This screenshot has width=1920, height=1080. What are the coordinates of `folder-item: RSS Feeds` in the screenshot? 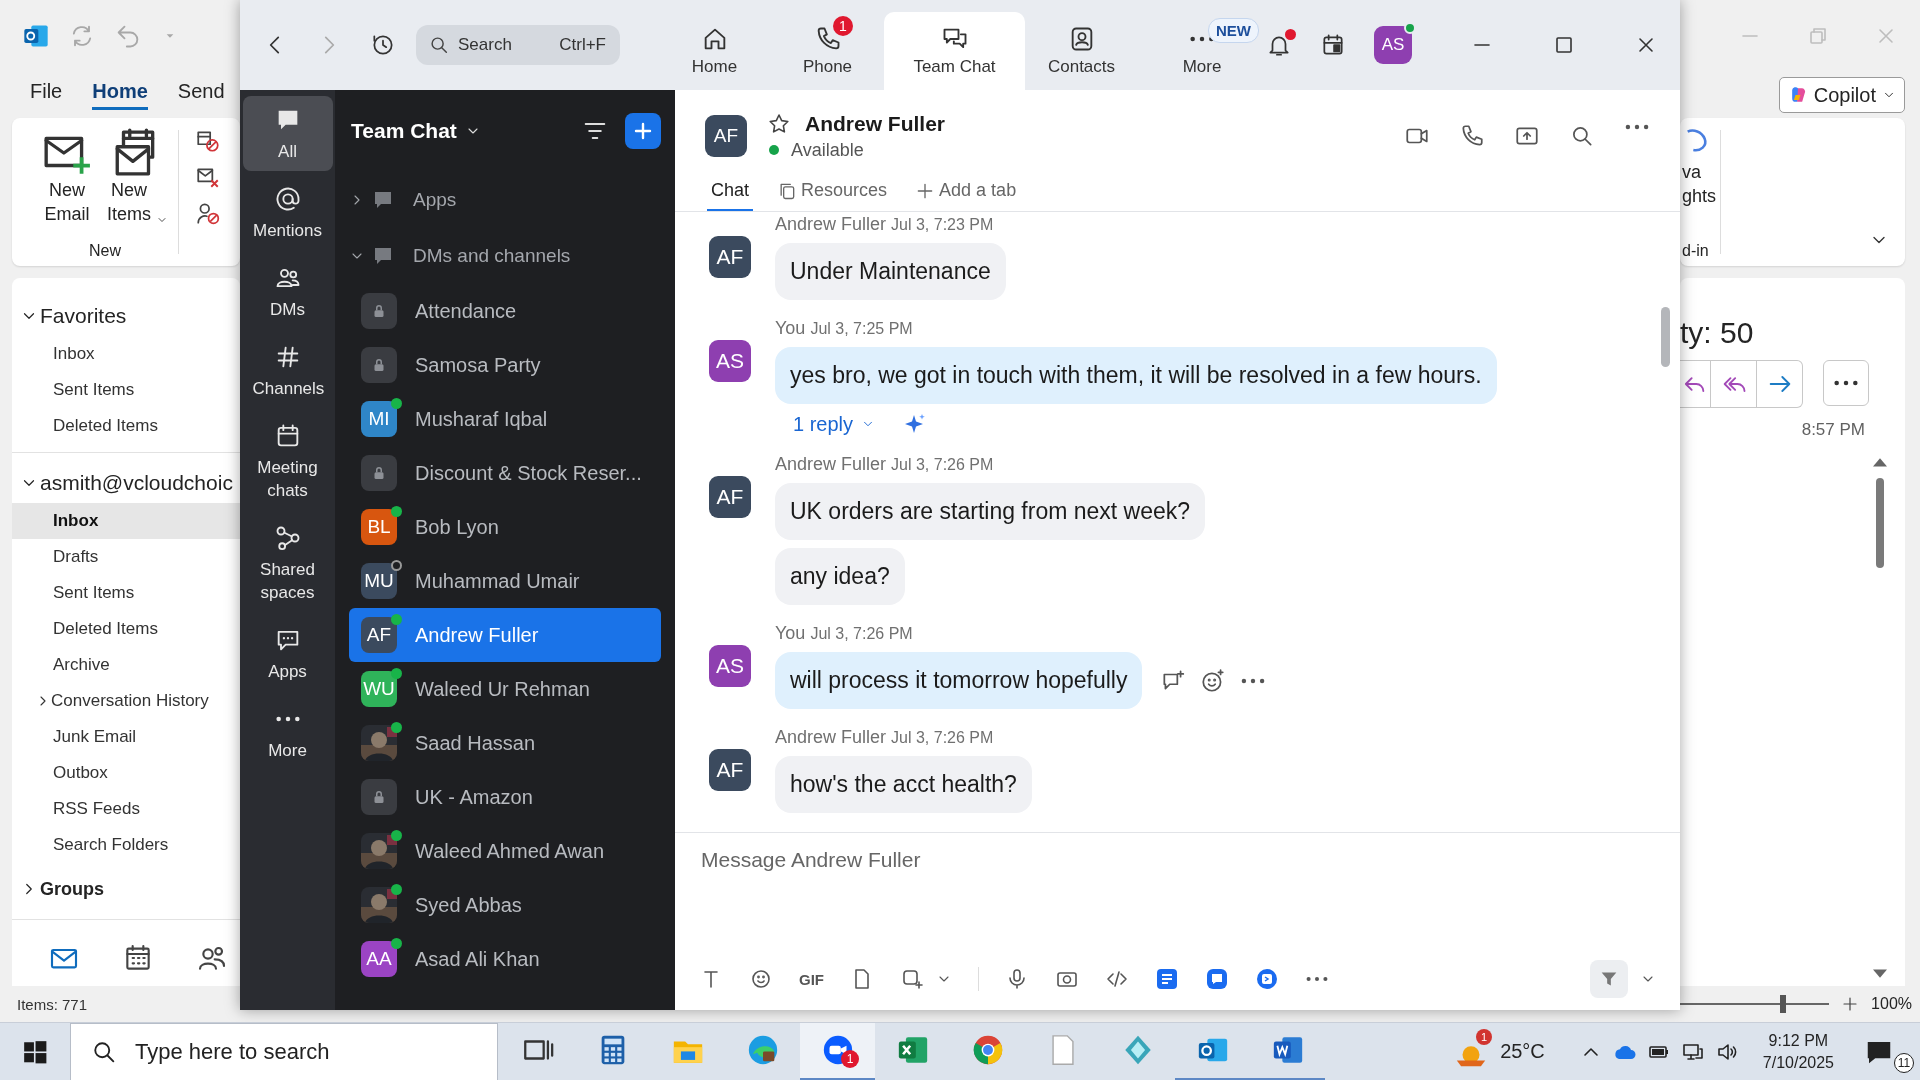 It's located at (126, 809).